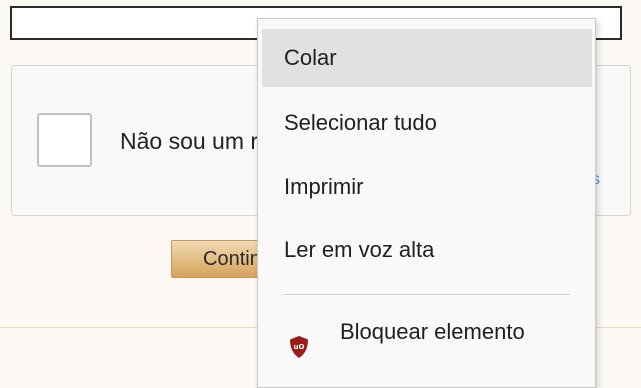 The height and width of the screenshot is (388, 641). What do you see at coordinates (359, 249) in the screenshot?
I see `menu-item-label: Ler em voz alta` at bounding box center [359, 249].